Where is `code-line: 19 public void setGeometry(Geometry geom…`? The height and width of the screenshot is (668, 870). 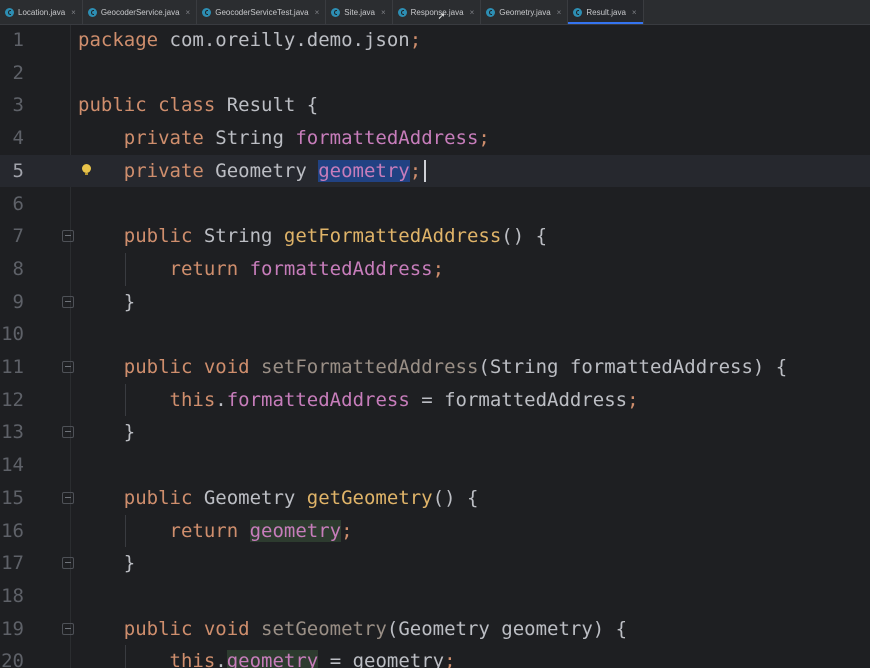
code-line: 19 public void setGeometry(Geometry geom… is located at coordinates (435, 629).